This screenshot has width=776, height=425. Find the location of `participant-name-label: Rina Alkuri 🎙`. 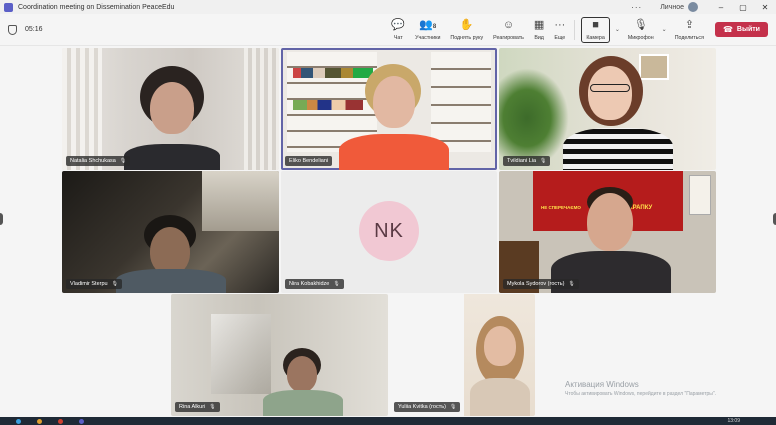

participant-name-label: Rina Alkuri 🎙 is located at coordinates (197, 407).